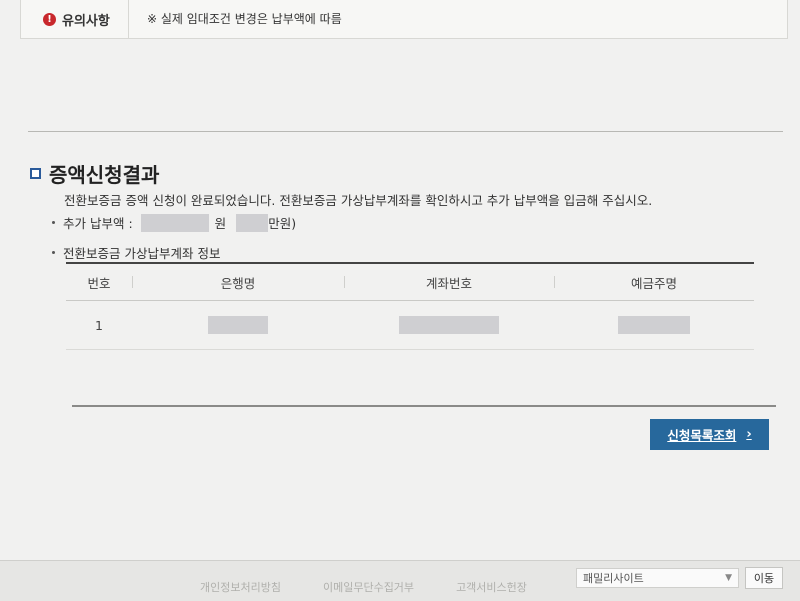  I want to click on section-divider, so click(405, 131).